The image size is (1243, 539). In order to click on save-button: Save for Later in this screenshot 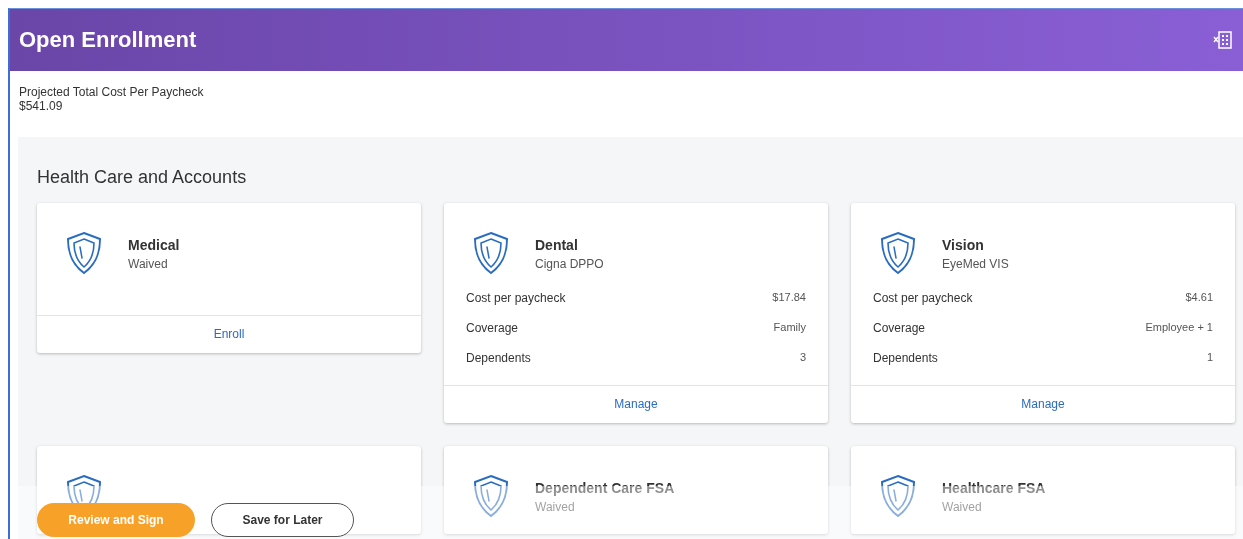, I will do `click(282, 520)`.